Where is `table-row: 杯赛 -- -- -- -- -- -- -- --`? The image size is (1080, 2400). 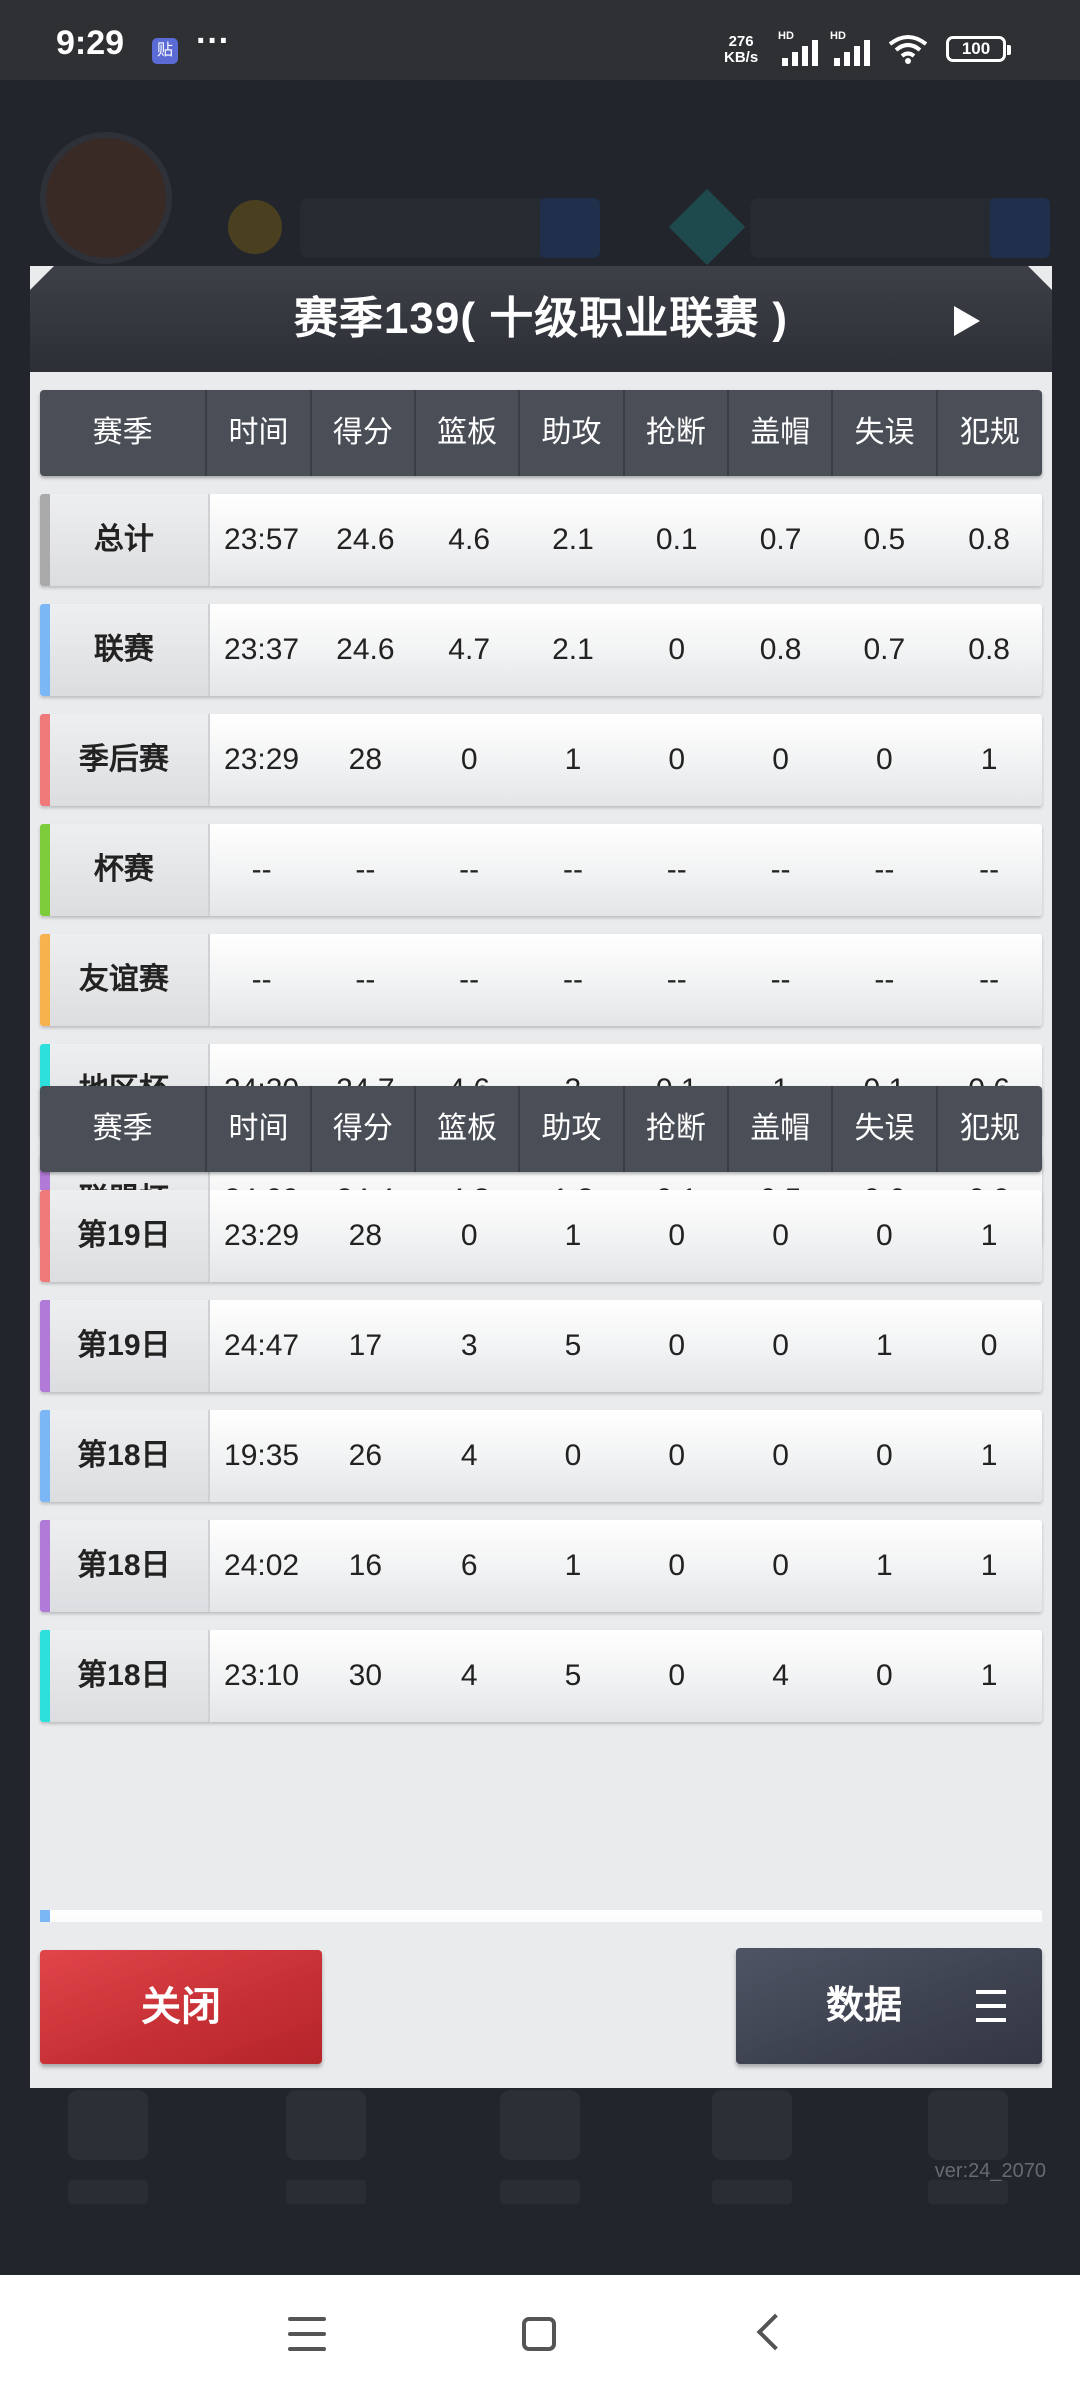 table-row: 杯赛 -- -- -- -- -- -- -- -- is located at coordinates (541, 870).